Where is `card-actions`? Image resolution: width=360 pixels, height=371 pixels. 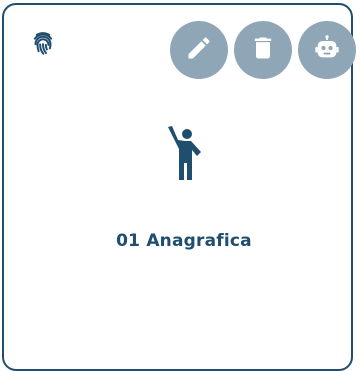 card-actions is located at coordinates (263, 50).